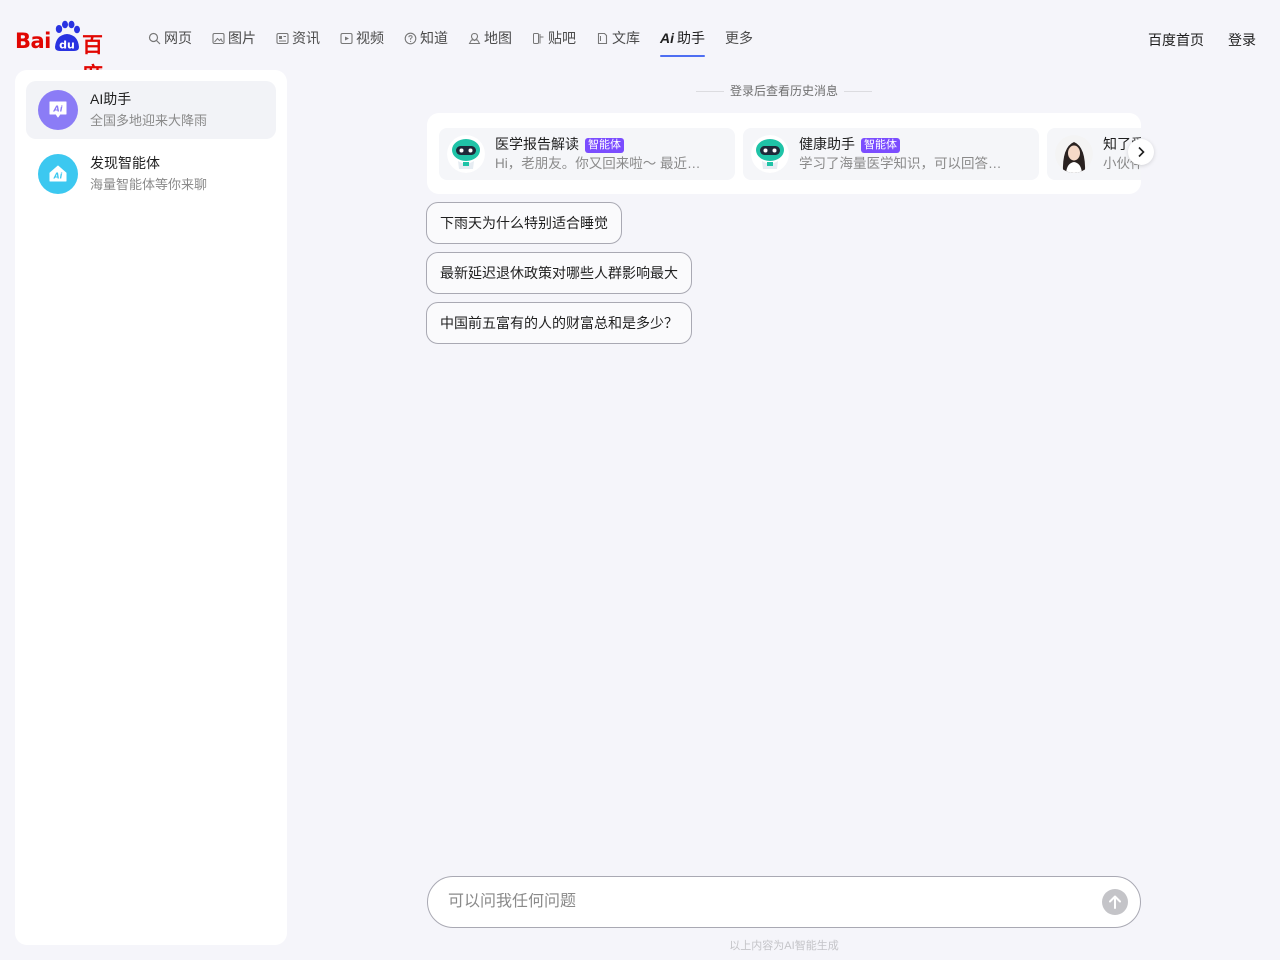 The width and height of the screenshot is (1280, 960). Describe the element at coordinates (562, 38) in the screenshot. I see `nav-label: 贴吧` at that location.